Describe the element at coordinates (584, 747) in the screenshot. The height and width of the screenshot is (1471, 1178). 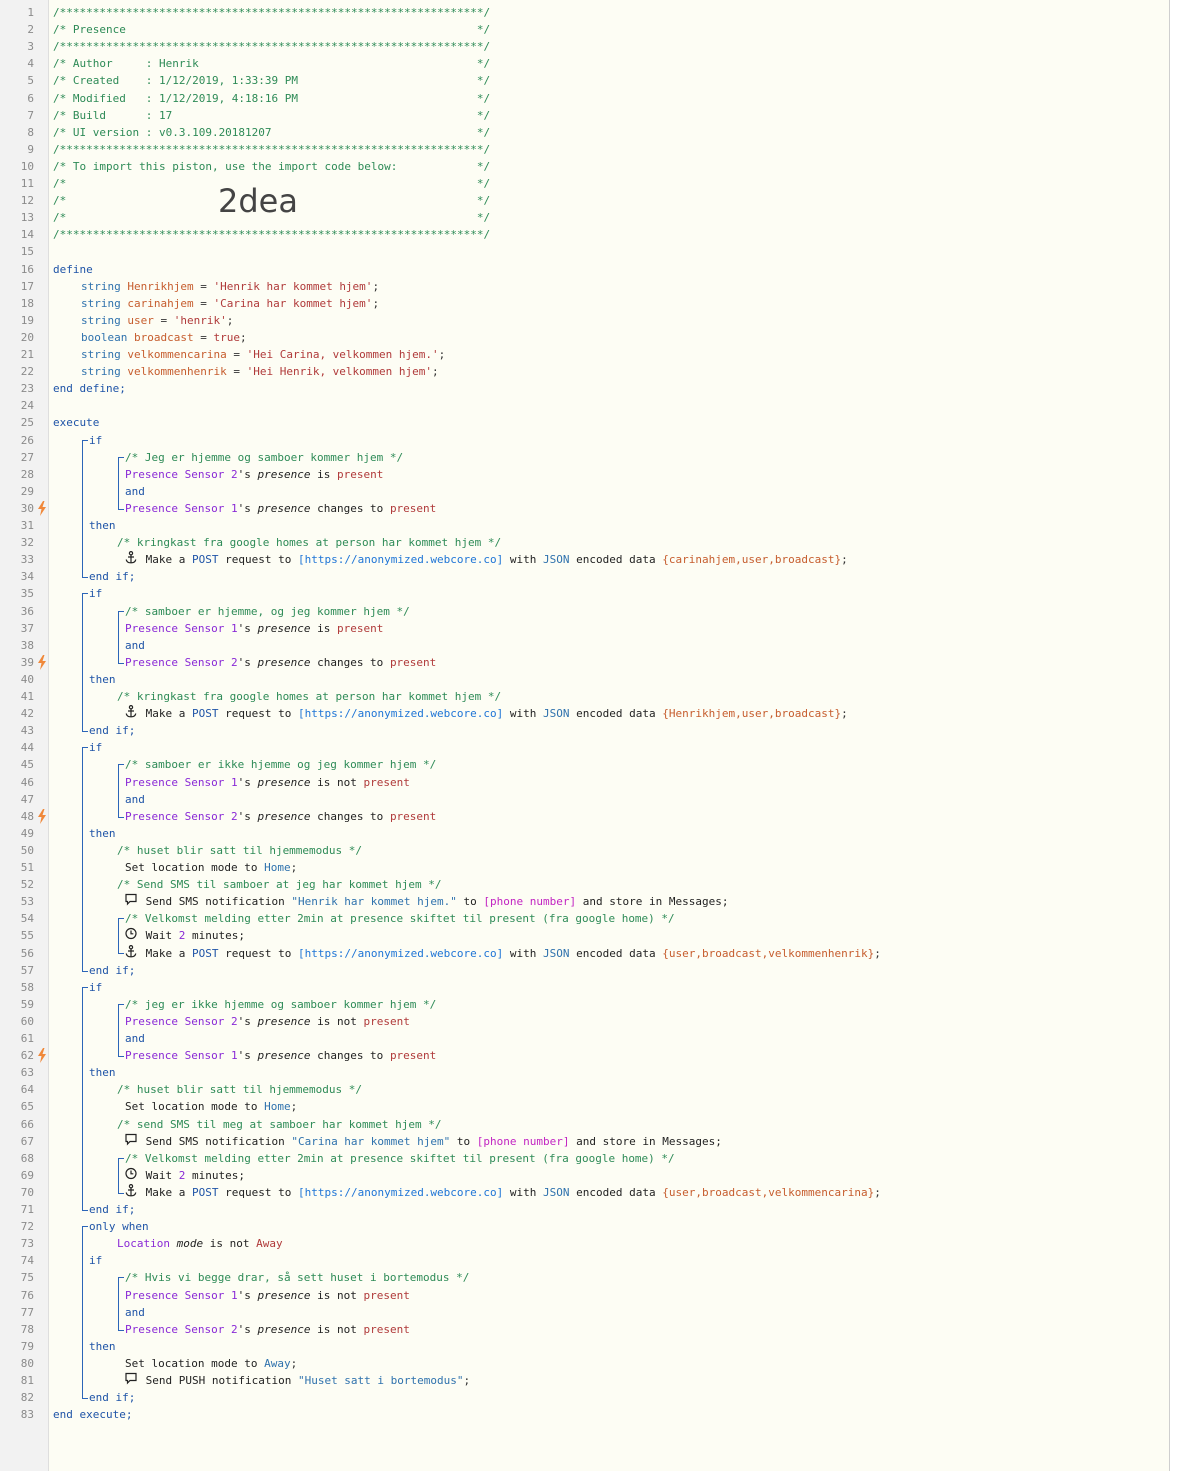
I see `code-line: if` at that location.